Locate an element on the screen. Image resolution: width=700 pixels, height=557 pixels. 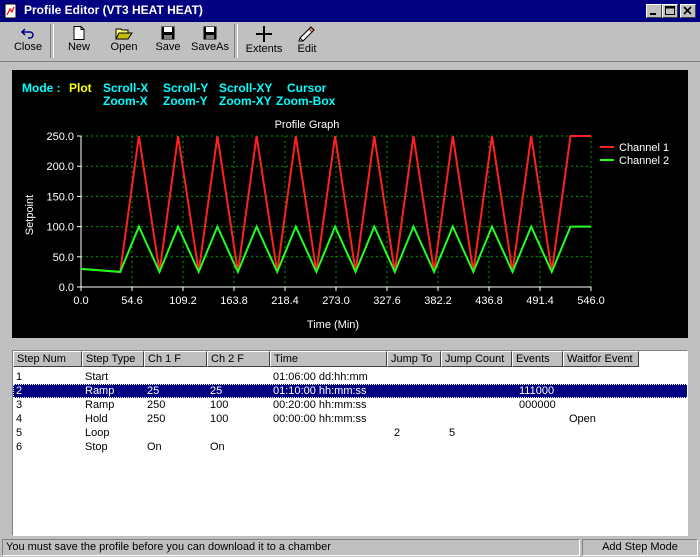
extents-button-label: Extents is located at coordinates (264, 49).